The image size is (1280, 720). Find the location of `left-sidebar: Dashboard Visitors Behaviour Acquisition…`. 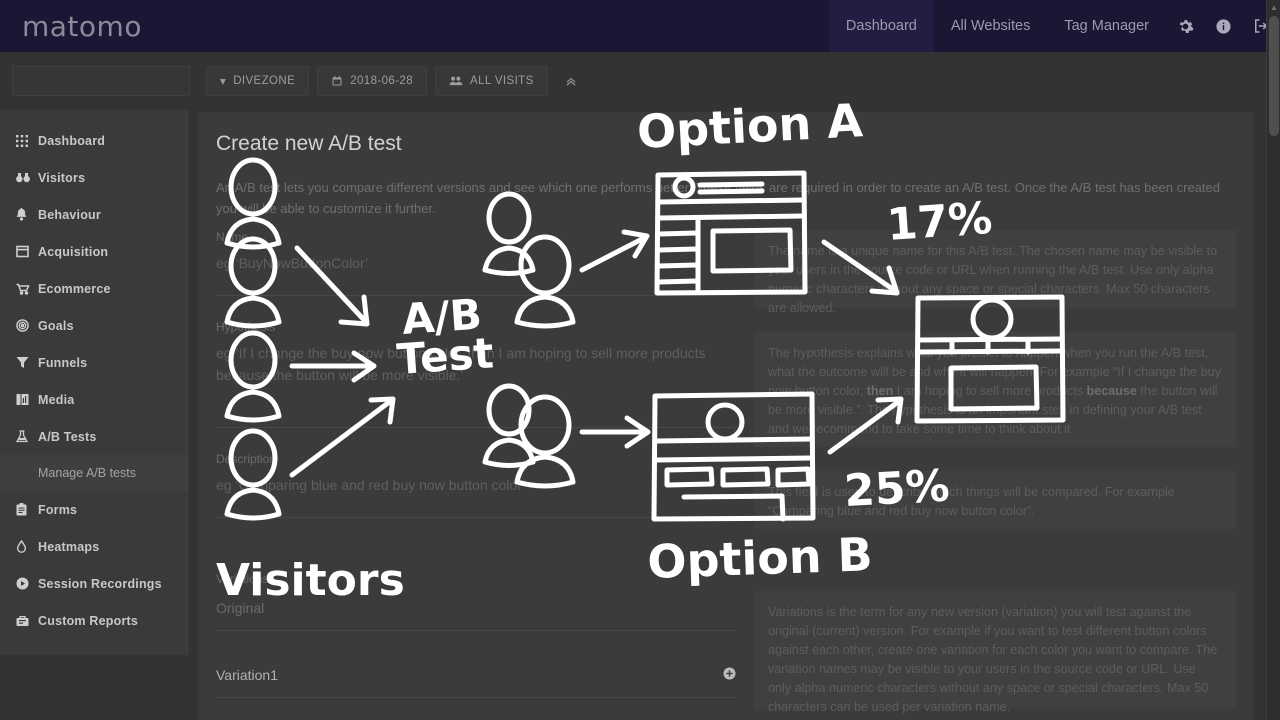

left-sidebar: Dashboard Visitors Behaviour Acquisition… is located at coordinates (94, 382).